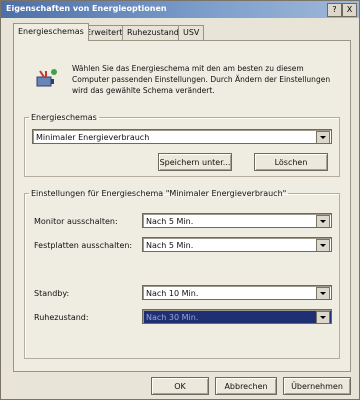 The width and height of the screenshot is (360, 400). I want to click on disks-timeout-select: Nach 5 Min., so click(237, 244).